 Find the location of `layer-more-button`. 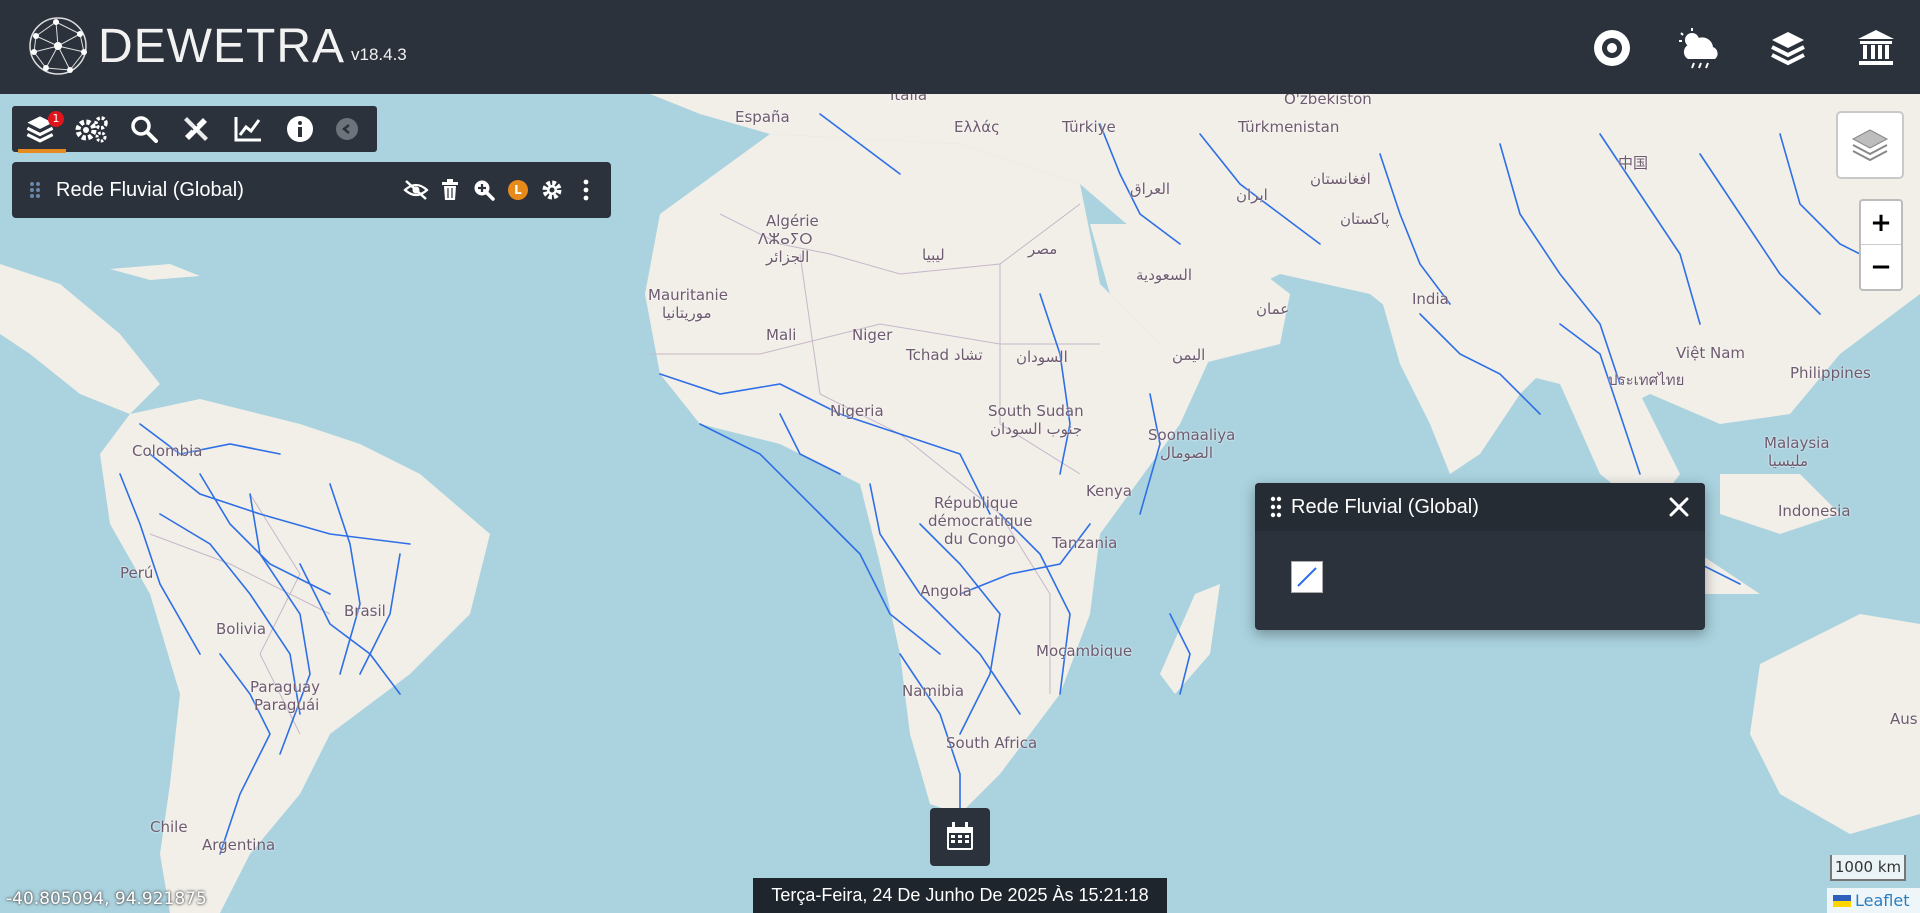

layer-more-button is located at coordinates (586, 190).